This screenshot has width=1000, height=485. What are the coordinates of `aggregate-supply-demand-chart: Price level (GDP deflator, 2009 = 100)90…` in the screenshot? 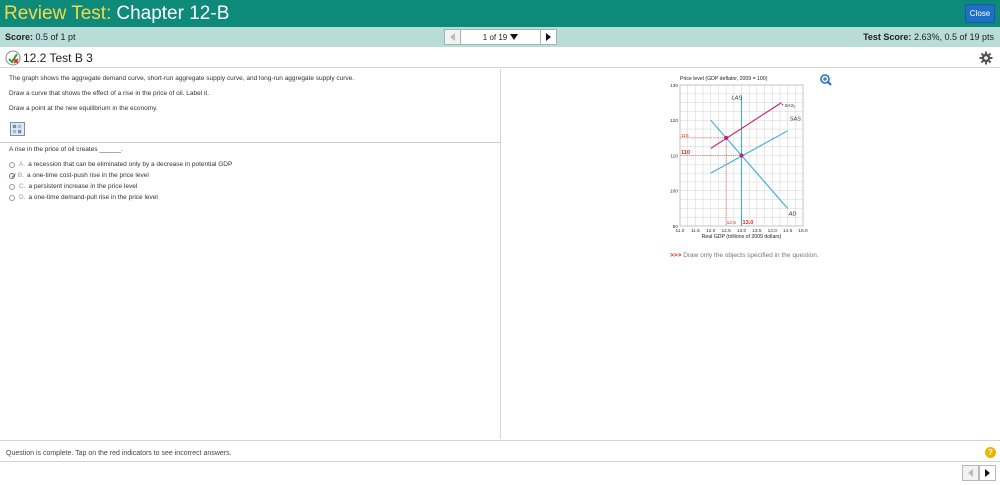 It's located at (750, 160).